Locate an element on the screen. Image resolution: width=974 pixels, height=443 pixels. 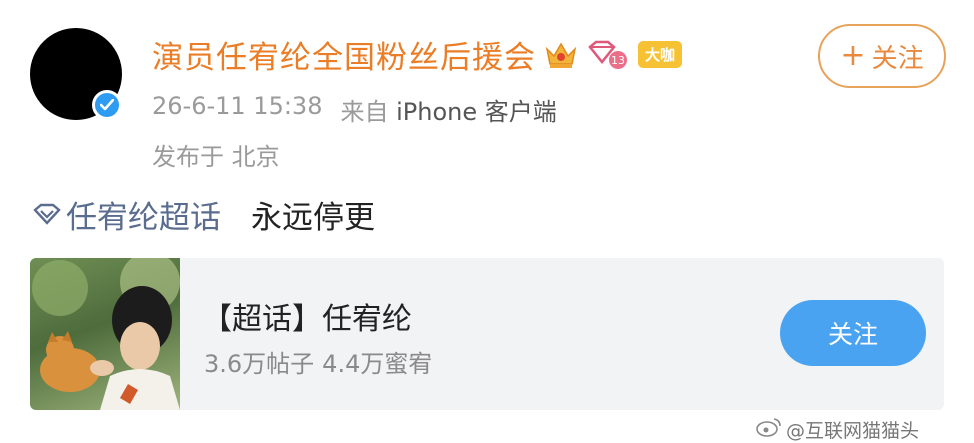
source-device: iPhone 客户端 is located at coordinates (476, 112).